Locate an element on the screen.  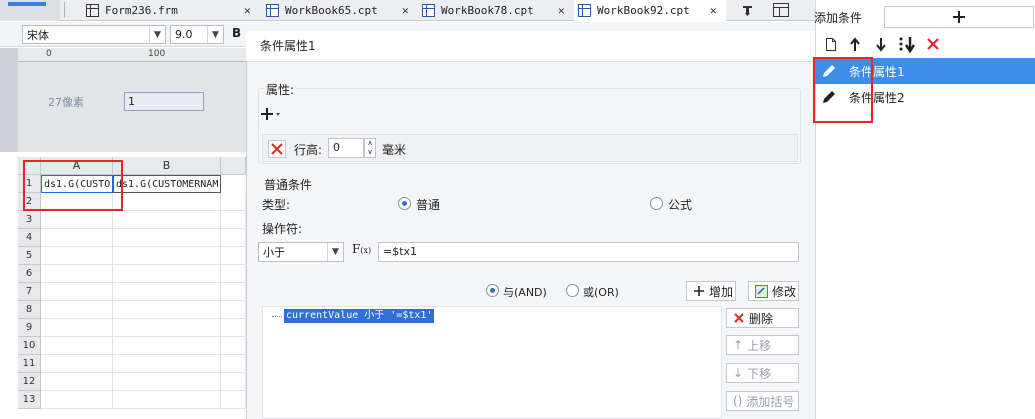
condition-item: currentValue 小于 '=$tx1' is located at coordinates (359, 316).